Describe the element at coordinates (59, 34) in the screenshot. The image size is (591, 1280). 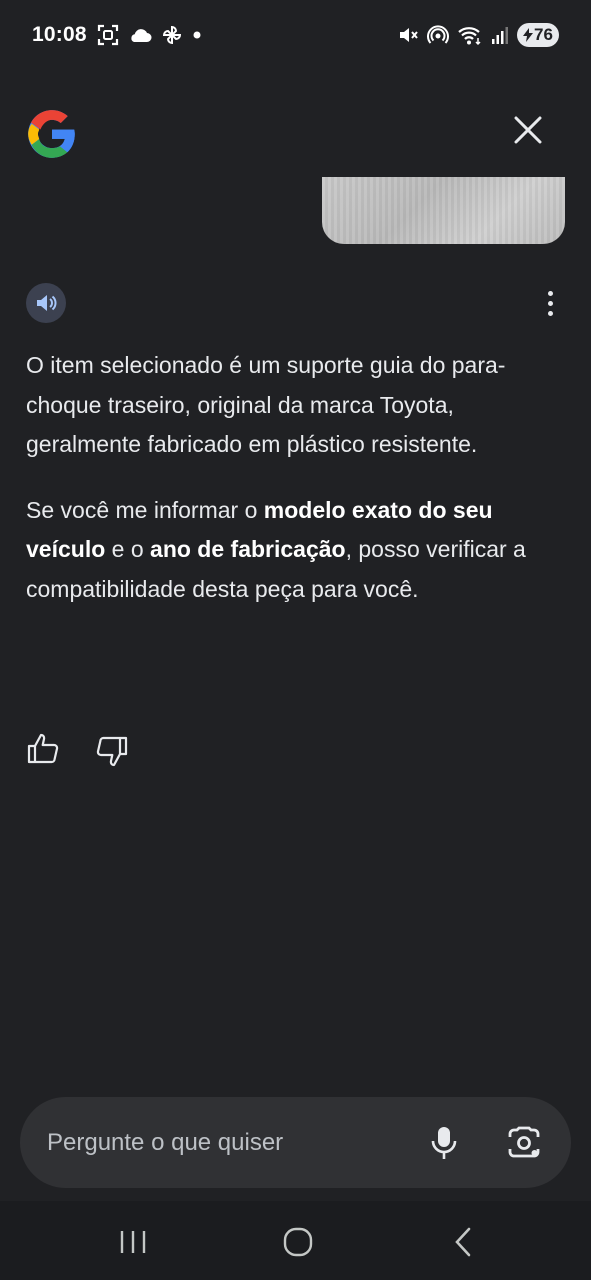
I see `status-time: 10:08` at that location.